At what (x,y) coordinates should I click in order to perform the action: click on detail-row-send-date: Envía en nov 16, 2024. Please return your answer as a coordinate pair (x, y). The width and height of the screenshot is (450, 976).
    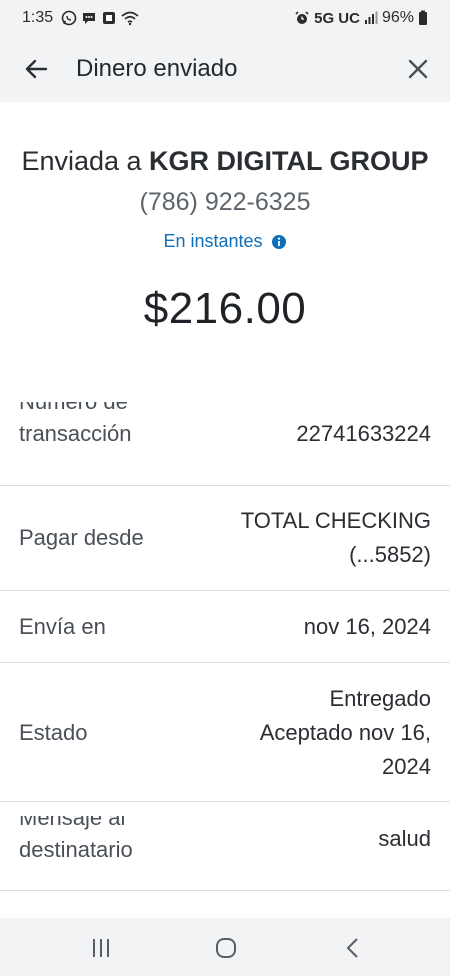
    Looking at the image, I should click on (225, 627).